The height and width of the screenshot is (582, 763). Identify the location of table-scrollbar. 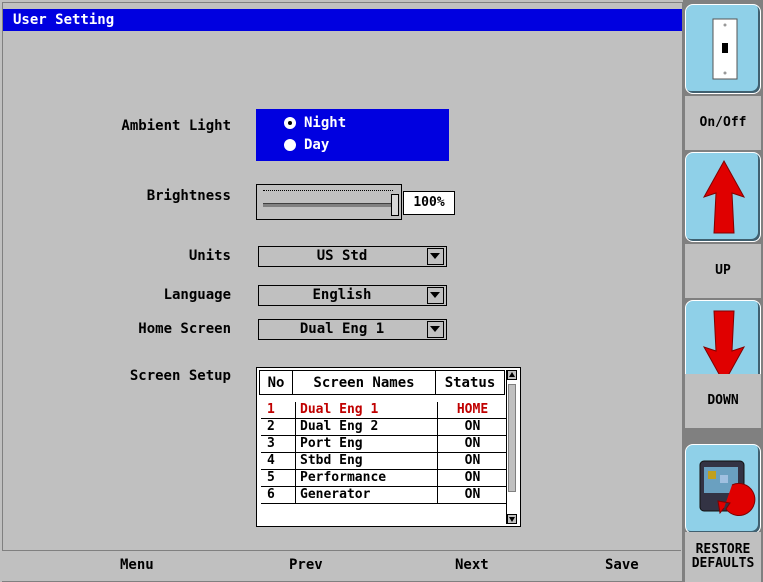
(512, 447).